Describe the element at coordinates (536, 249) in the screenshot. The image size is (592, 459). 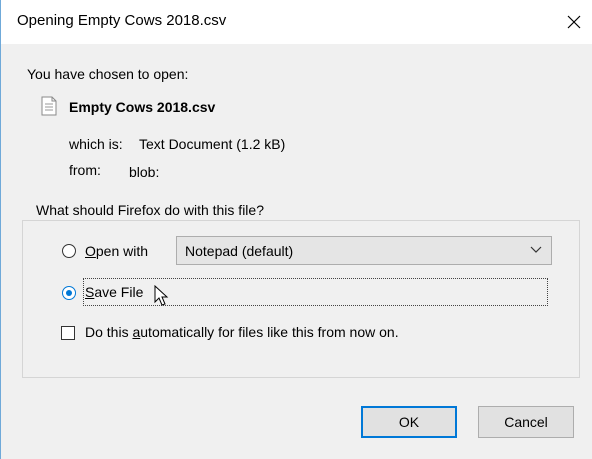
I see `chevron-down-icon` at that location.